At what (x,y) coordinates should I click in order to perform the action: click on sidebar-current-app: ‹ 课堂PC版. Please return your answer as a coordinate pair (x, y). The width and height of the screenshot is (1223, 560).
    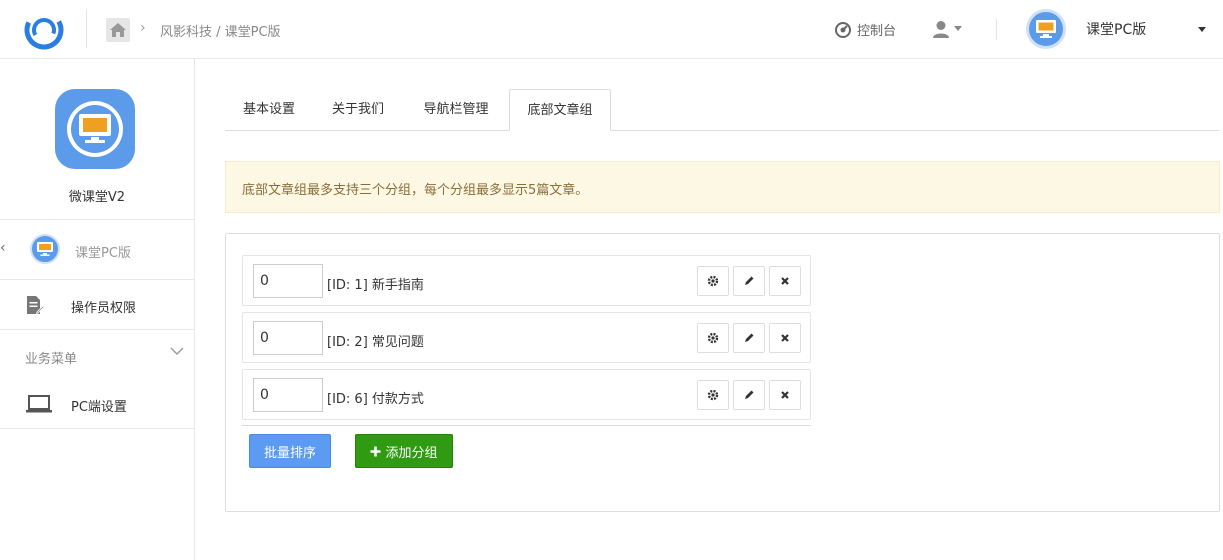
    Looking at the image, I should click on (97, 250).